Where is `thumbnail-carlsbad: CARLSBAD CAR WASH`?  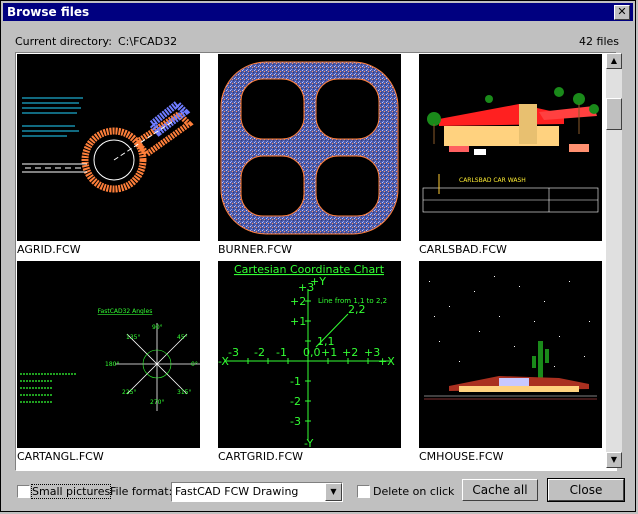 thumbnail-carlsbad: CARLSBAD CAR WASH is located at coordinates (510, 147).